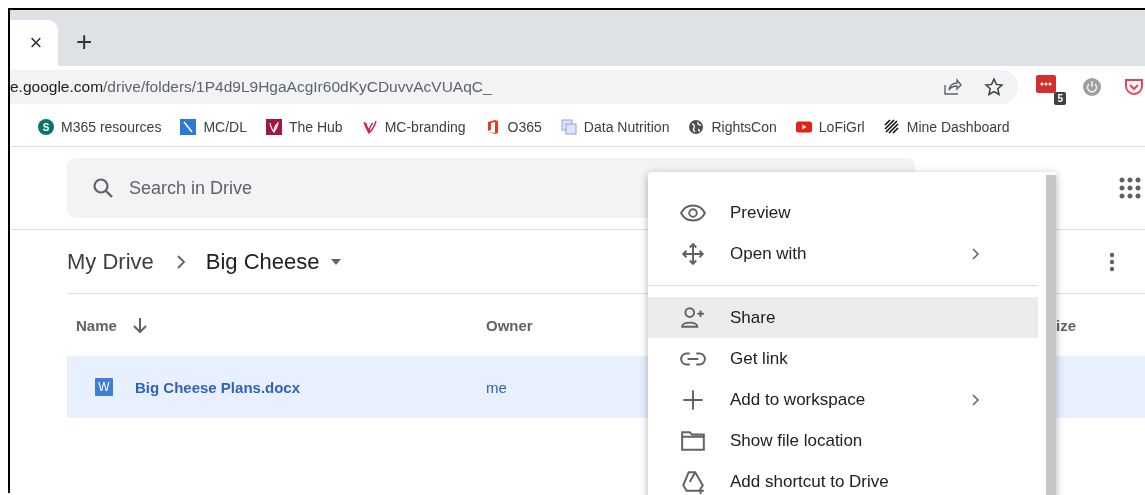  Describe the element at coordinates (994, 87) in the screenshot. I see `star-icon` at that location.